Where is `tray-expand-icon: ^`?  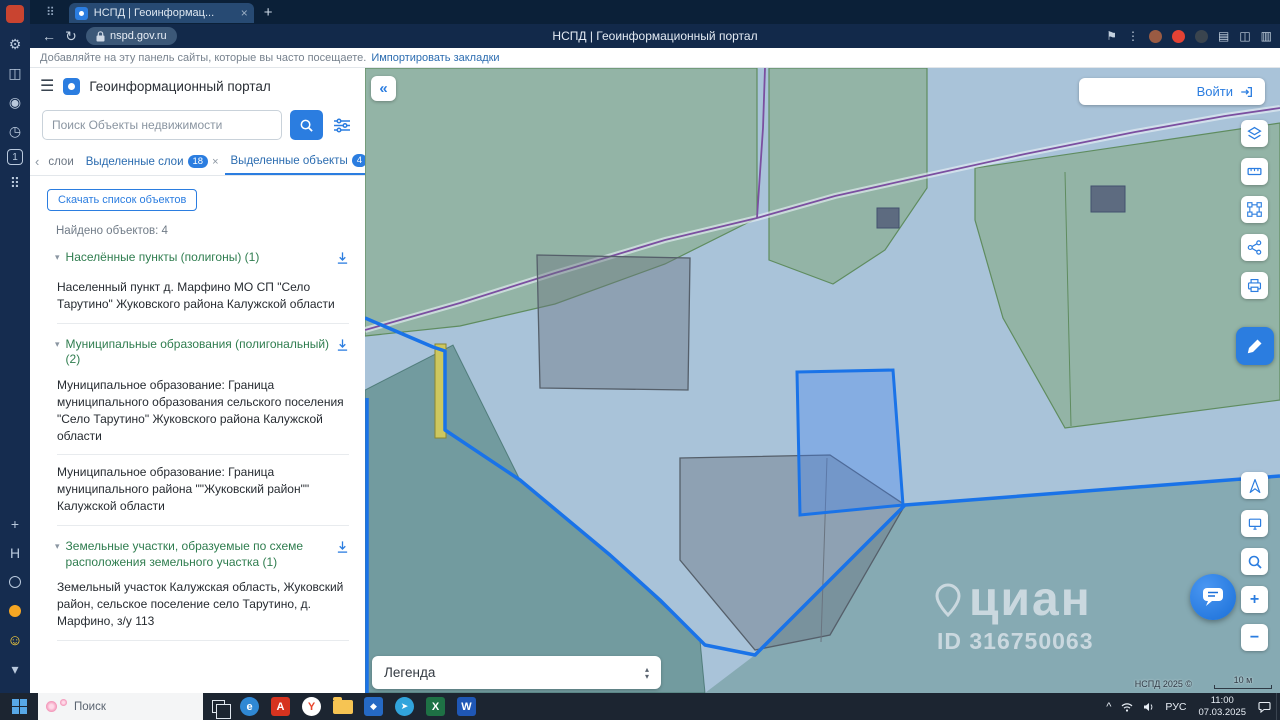
tray-expand-icon: ^ is located at coordinates (1108, 707).